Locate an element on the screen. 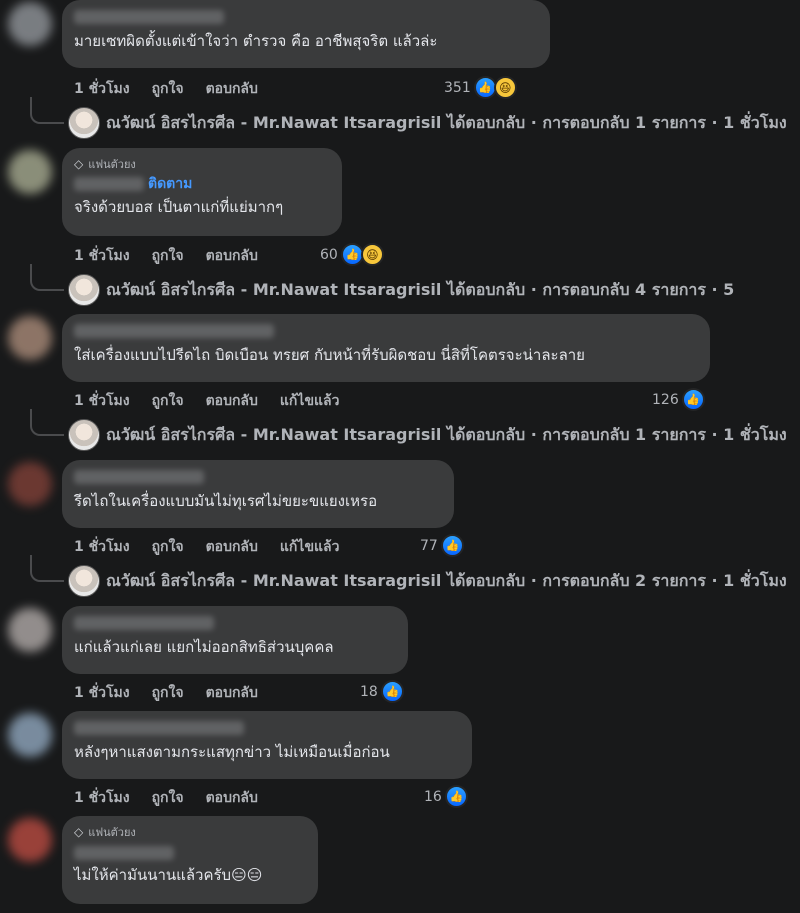  reaction-count: 16 is located at coordinates (433, 796).